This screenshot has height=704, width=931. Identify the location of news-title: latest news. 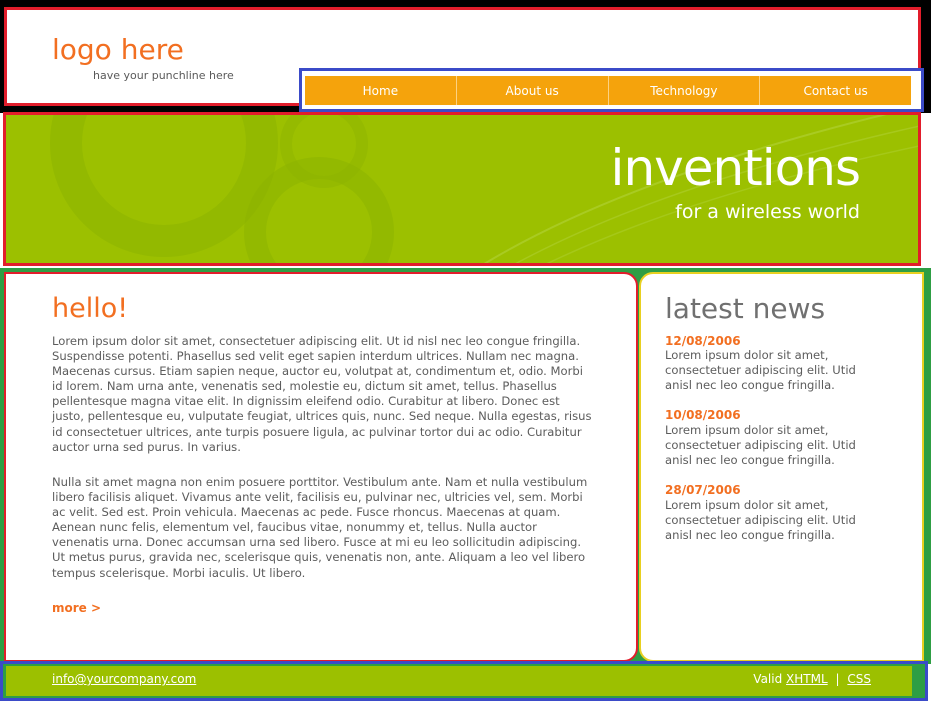
(745, 308).